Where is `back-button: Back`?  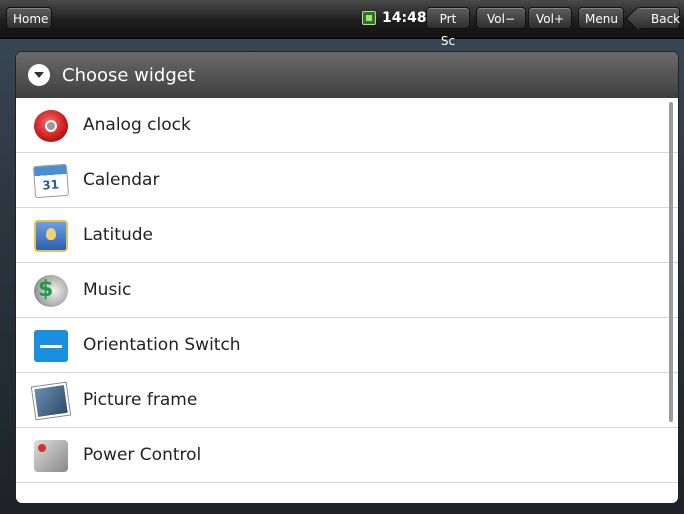
back-button: Back is located at coordinates (658, 18).